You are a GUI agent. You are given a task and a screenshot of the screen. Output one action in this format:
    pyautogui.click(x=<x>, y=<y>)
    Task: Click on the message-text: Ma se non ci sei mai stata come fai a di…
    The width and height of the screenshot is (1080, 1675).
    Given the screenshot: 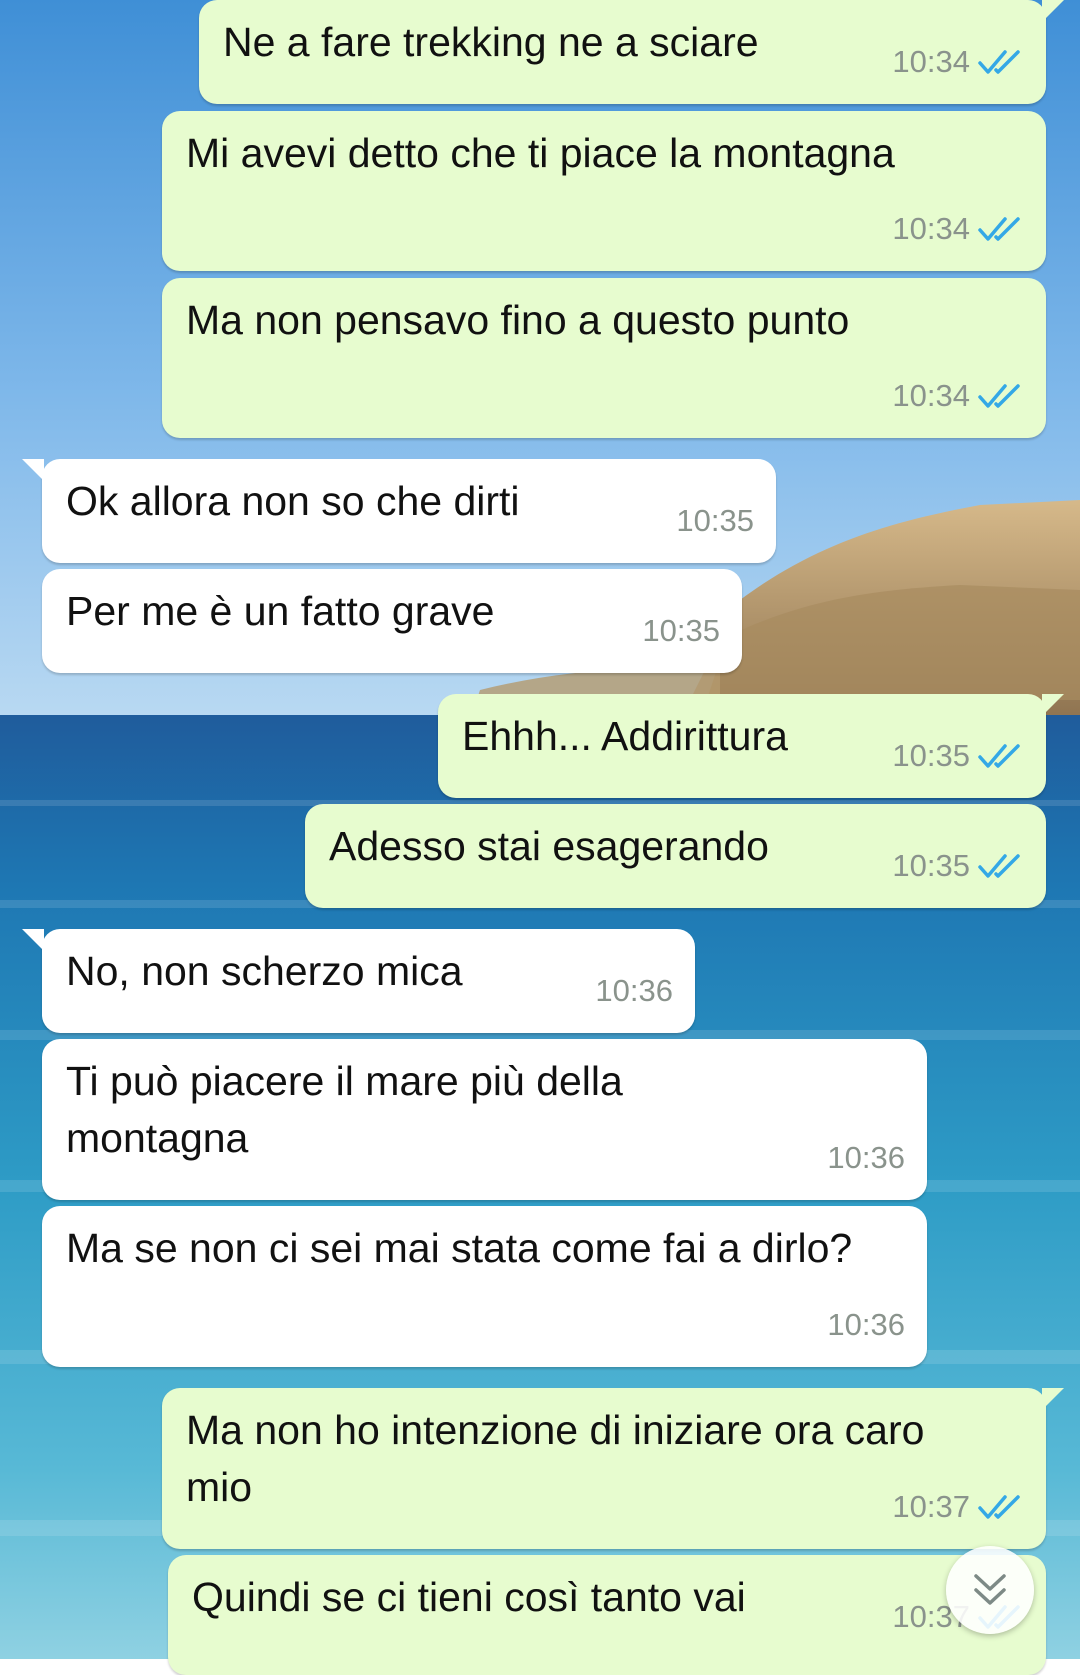 What is the action you would take?
    pyautogui.click(x=459, y=1248)
    